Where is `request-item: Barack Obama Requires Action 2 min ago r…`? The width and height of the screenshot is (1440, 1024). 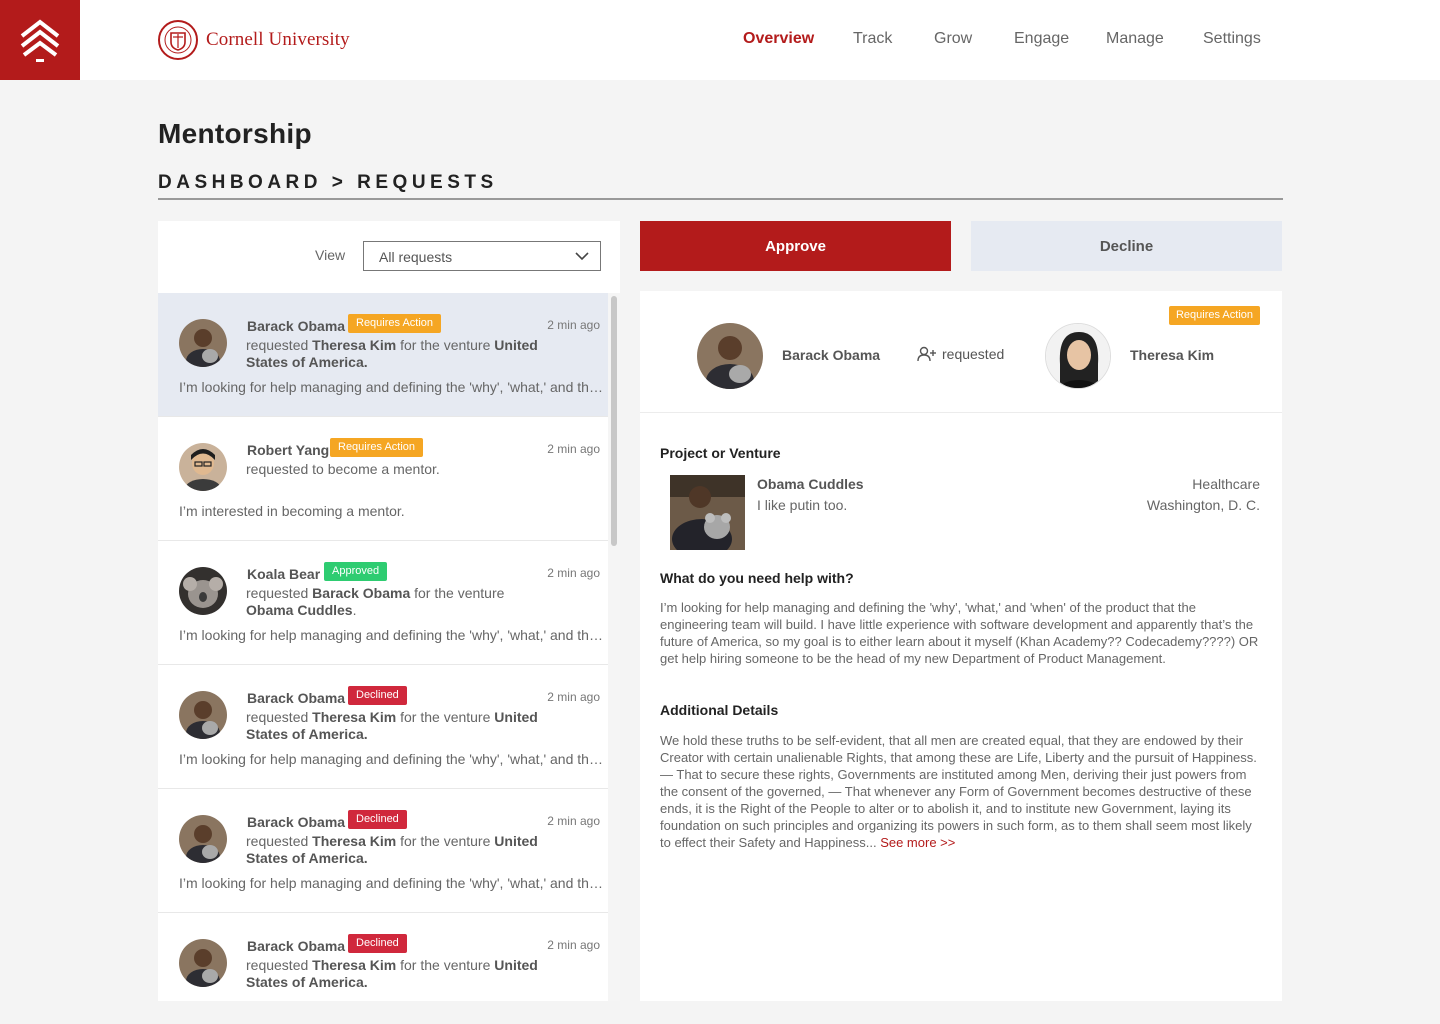 request-item: Barack Obama Requires Action 2 min ago r… is located at coordinates (383, 355).